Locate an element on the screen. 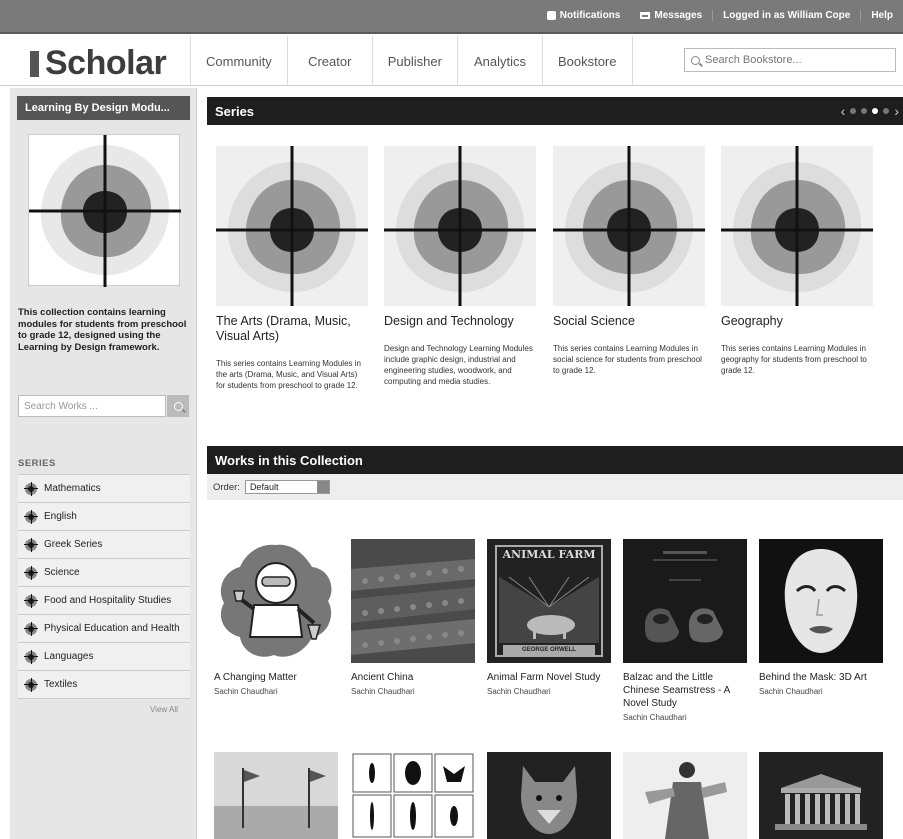  messages-link: Messages is located at coordinates (671, 15).